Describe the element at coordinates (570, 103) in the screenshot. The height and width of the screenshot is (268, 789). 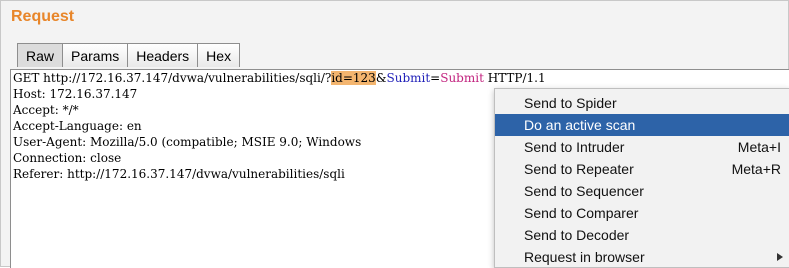
I see `menu-item-label: Send to Spider` at that location.